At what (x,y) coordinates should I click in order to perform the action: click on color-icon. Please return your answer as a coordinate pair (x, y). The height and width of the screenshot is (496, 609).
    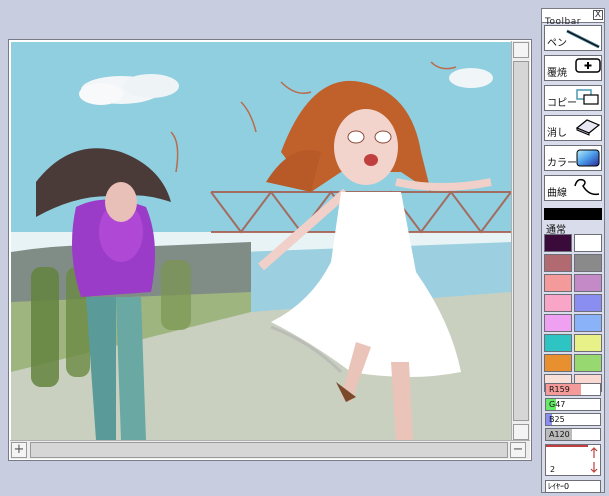
    Looking at the image, I should click on (588, 158).